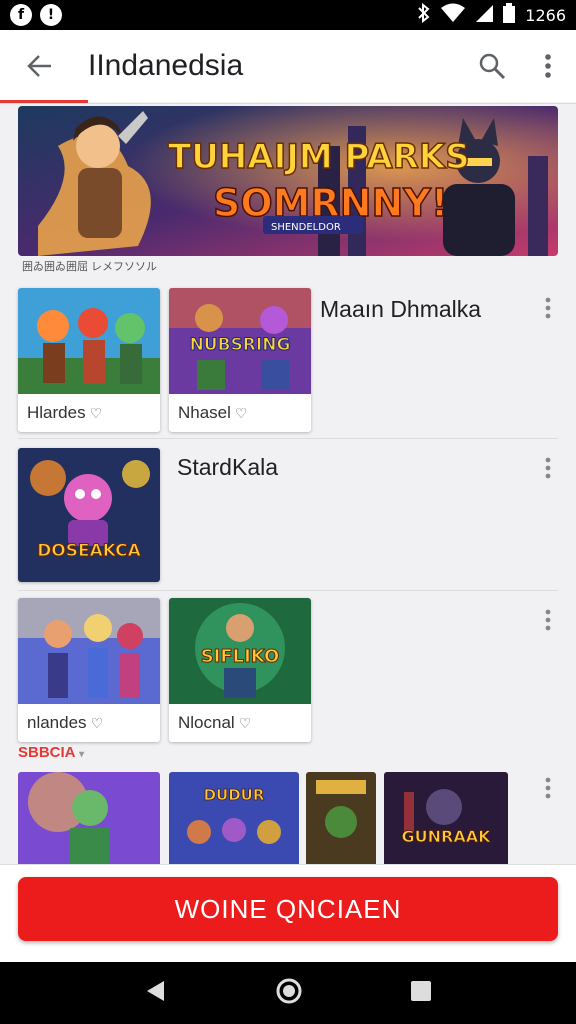  Describe the element at coordinates (424, 14) in the screenshot. I see `bluetooth-icon` at that location.